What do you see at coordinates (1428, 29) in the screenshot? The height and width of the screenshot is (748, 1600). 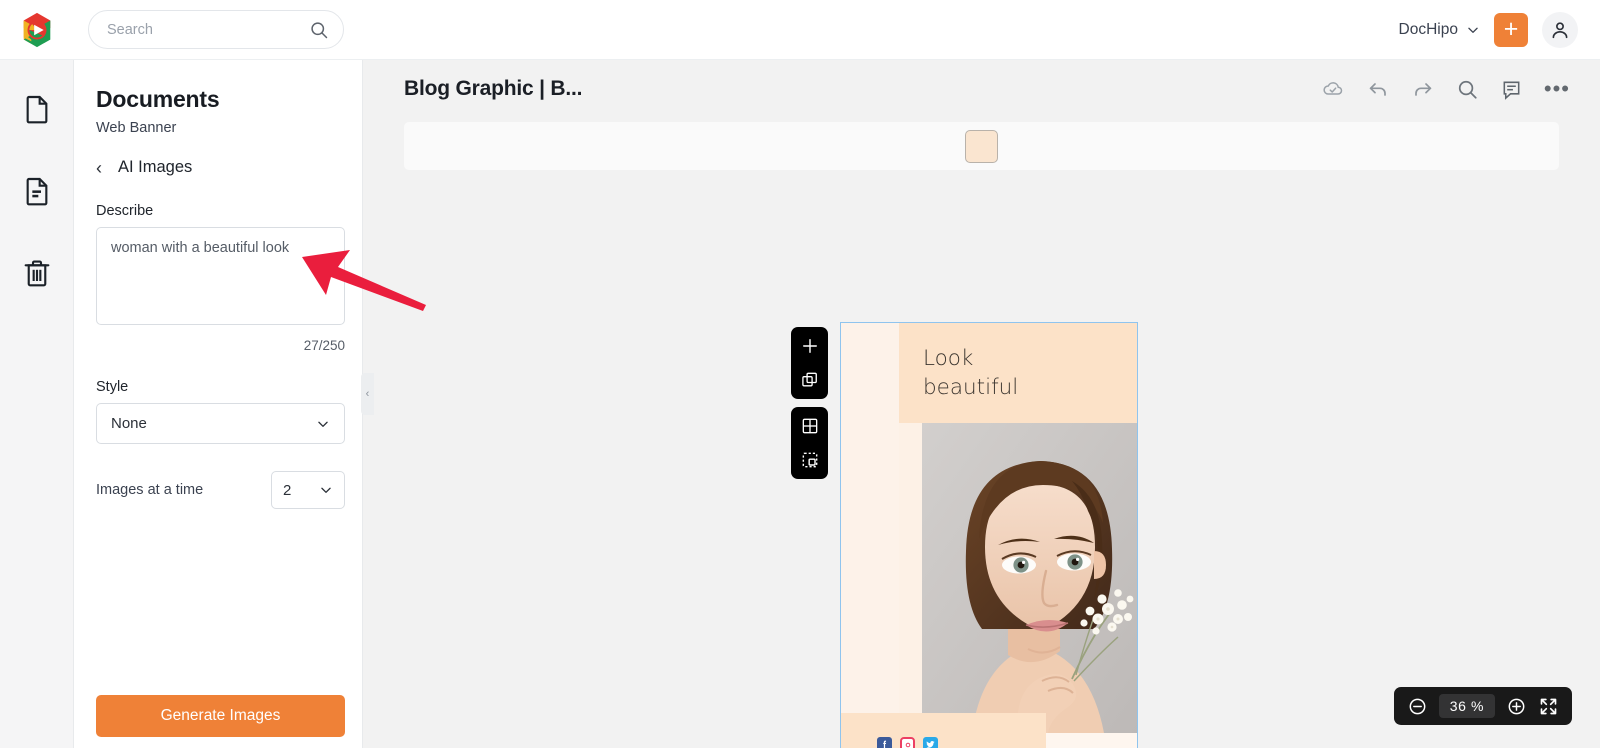 I see `workspace-label: DocHipo` at bounding box center [1428, 29].